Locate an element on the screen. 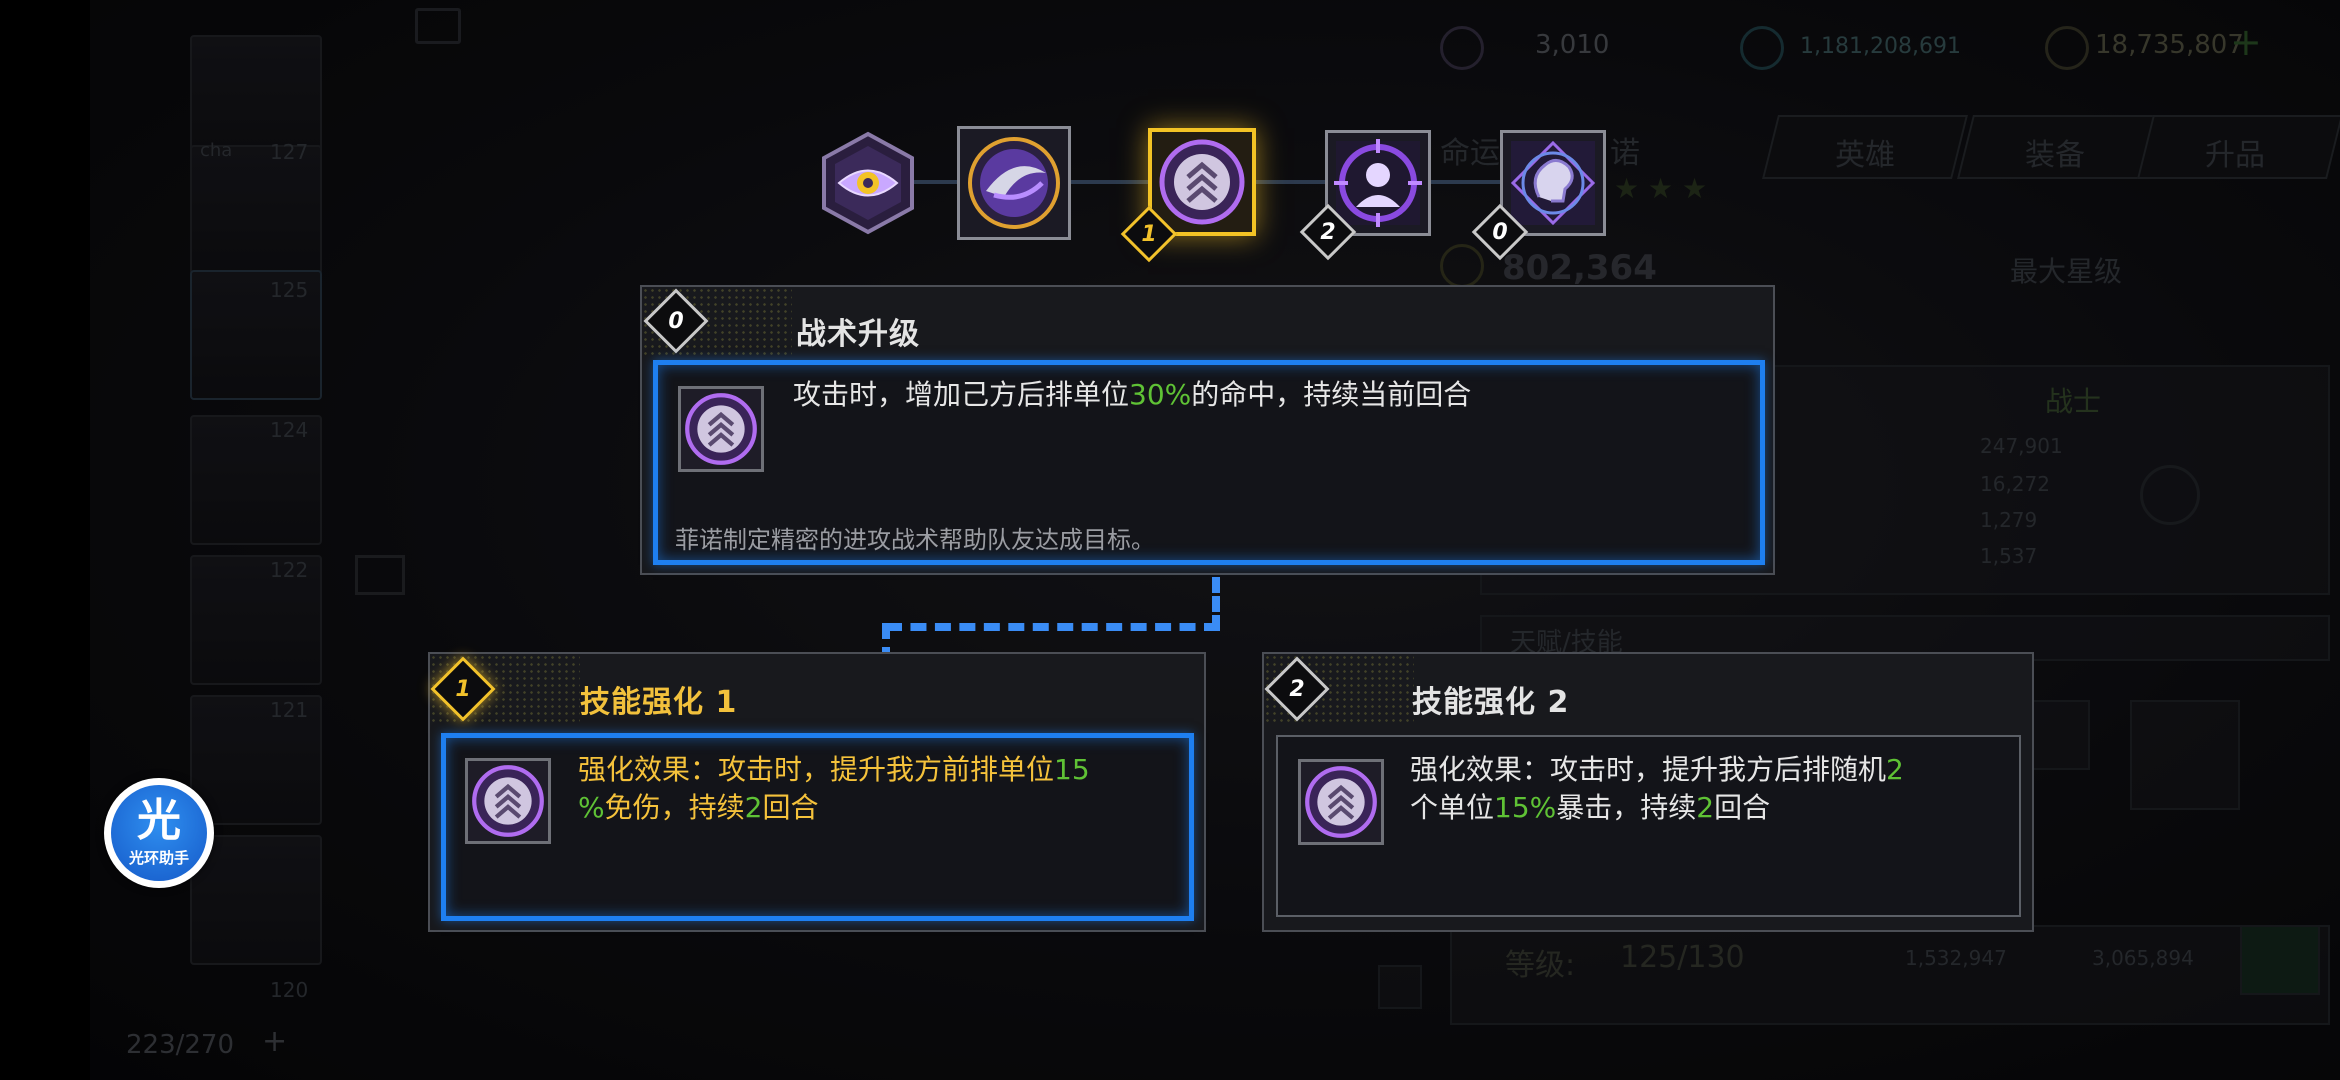  tactic-title: 战术升级 is located at coordinates (858, 334).